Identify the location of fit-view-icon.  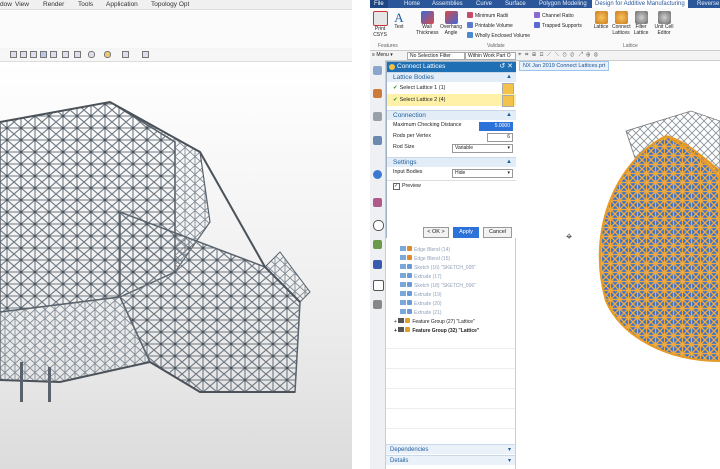
(13, 54).